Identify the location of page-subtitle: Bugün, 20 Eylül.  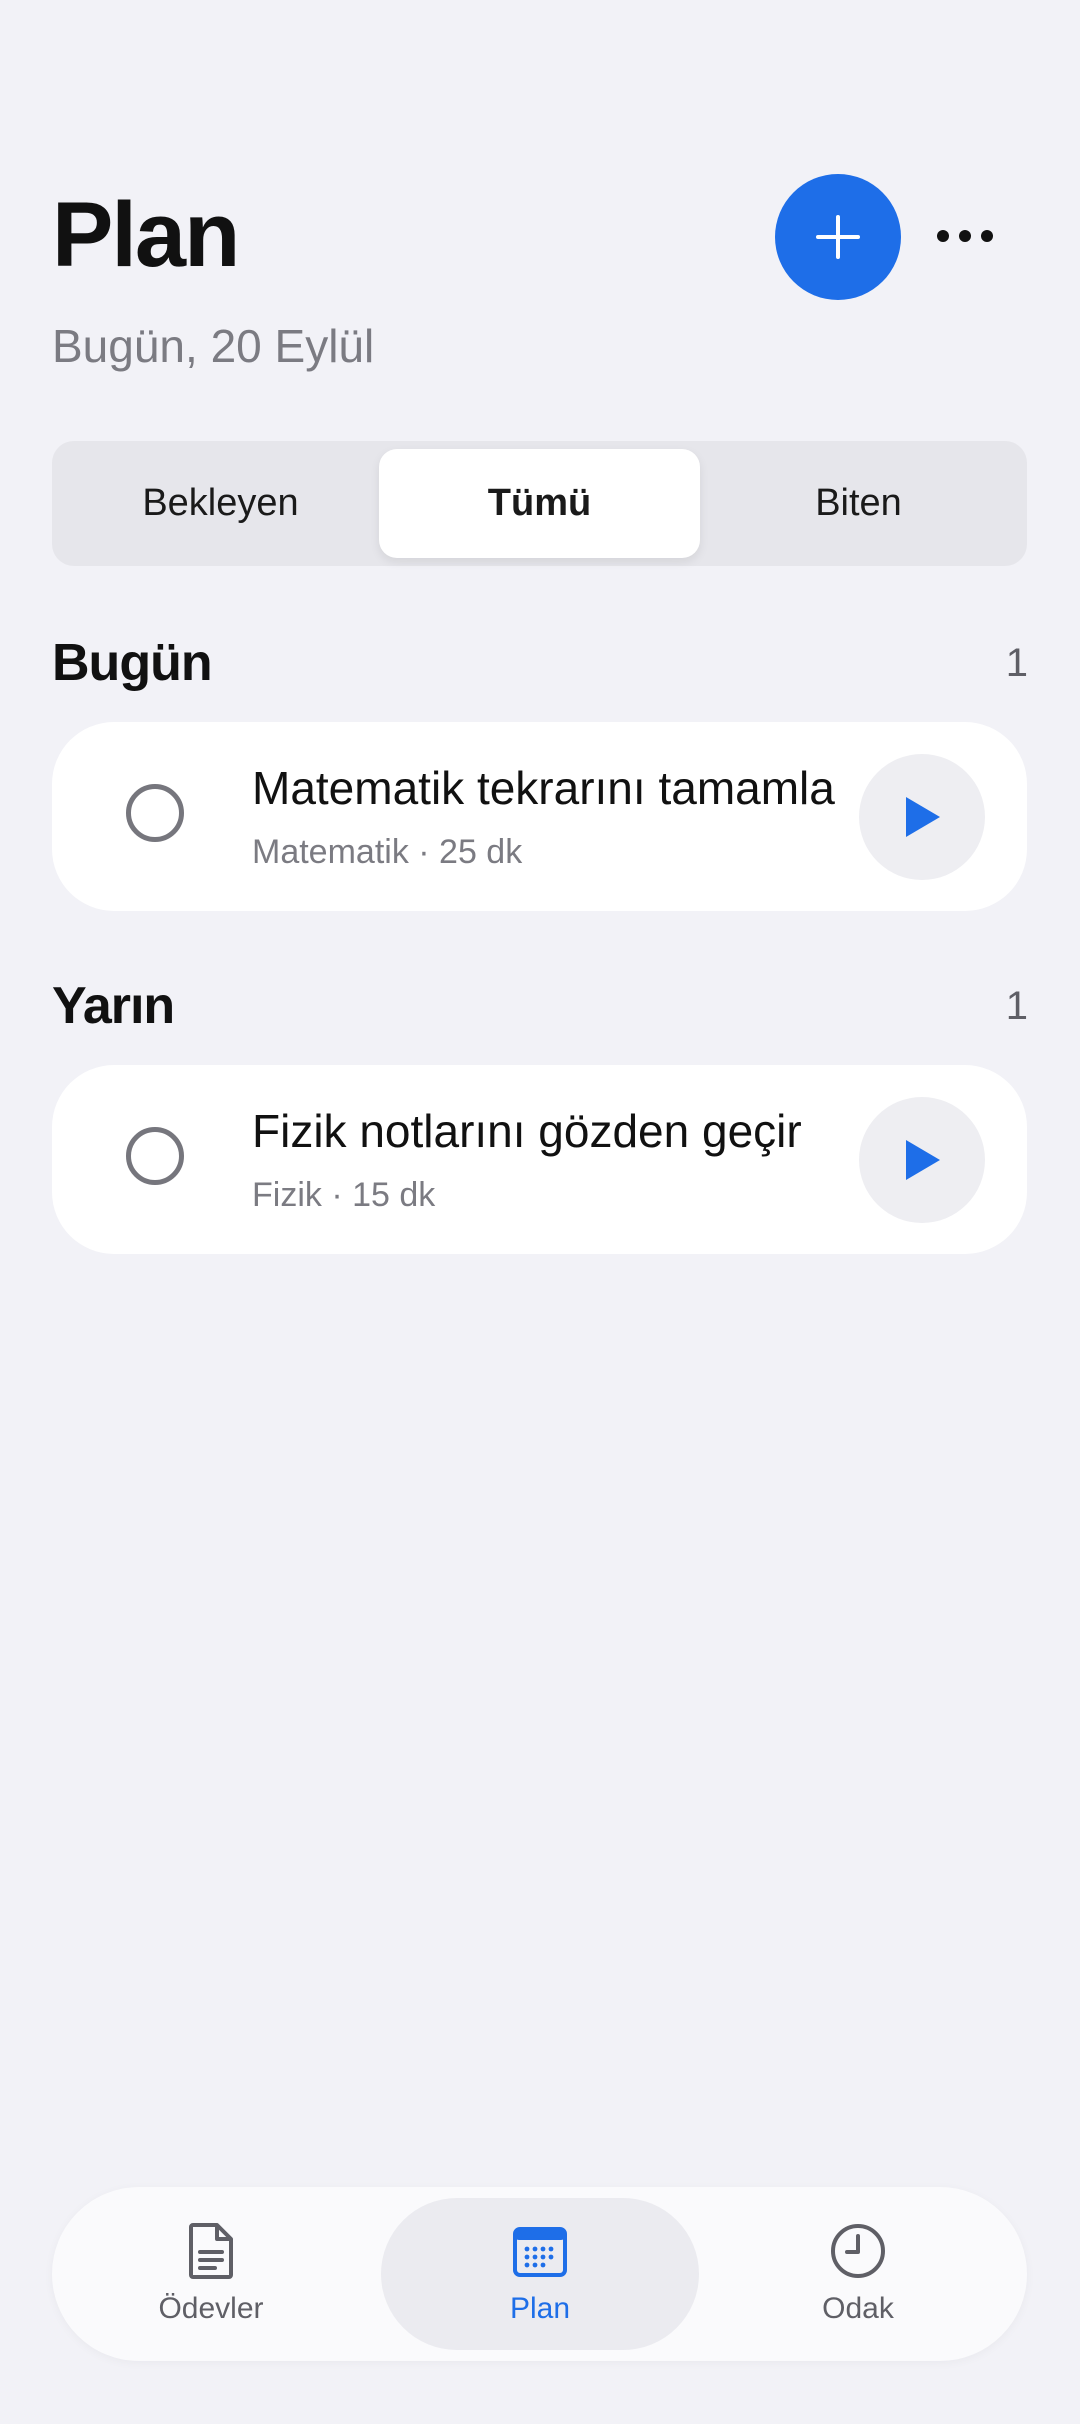
(213, 346).